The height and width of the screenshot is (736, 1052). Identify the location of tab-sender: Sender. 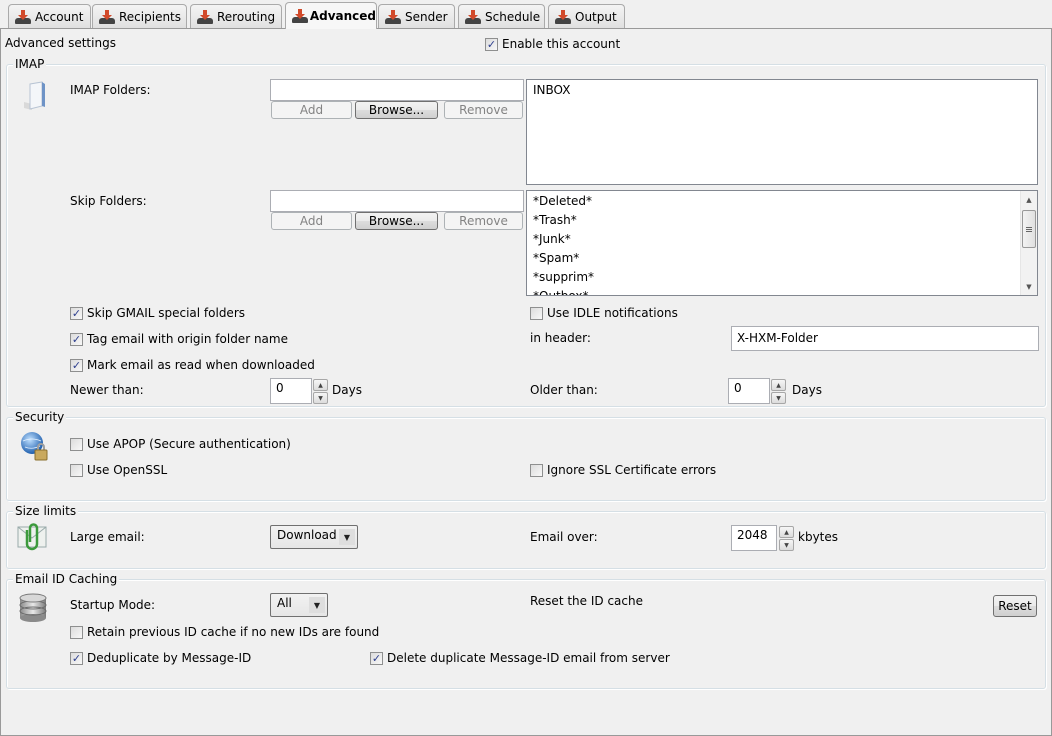
(416, 16).